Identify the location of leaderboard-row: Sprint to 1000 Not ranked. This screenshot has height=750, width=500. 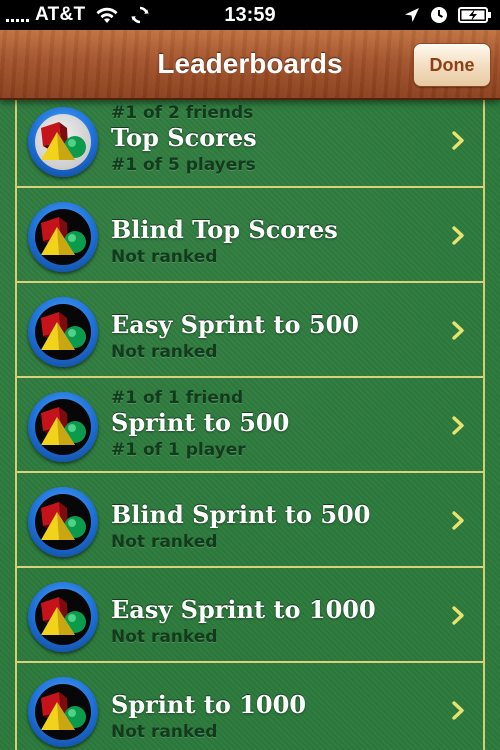
(250, 706).